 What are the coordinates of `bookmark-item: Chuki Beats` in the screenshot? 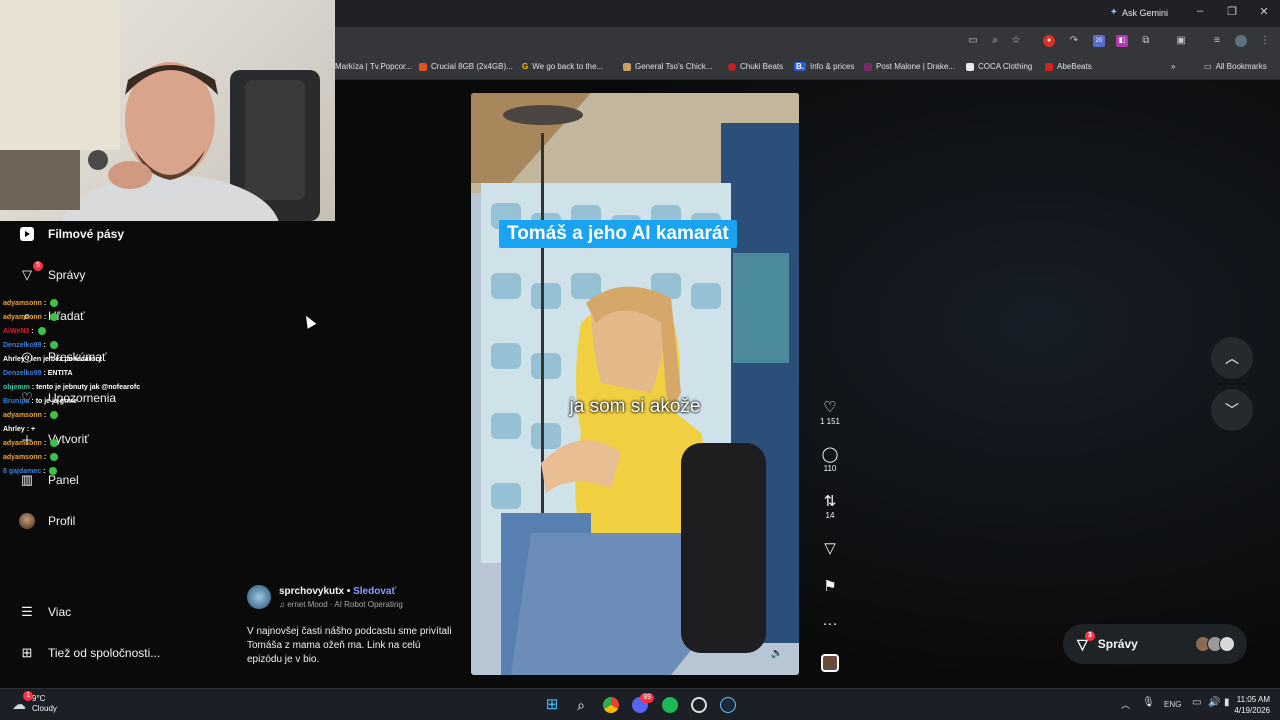 It's located at (755, 66).